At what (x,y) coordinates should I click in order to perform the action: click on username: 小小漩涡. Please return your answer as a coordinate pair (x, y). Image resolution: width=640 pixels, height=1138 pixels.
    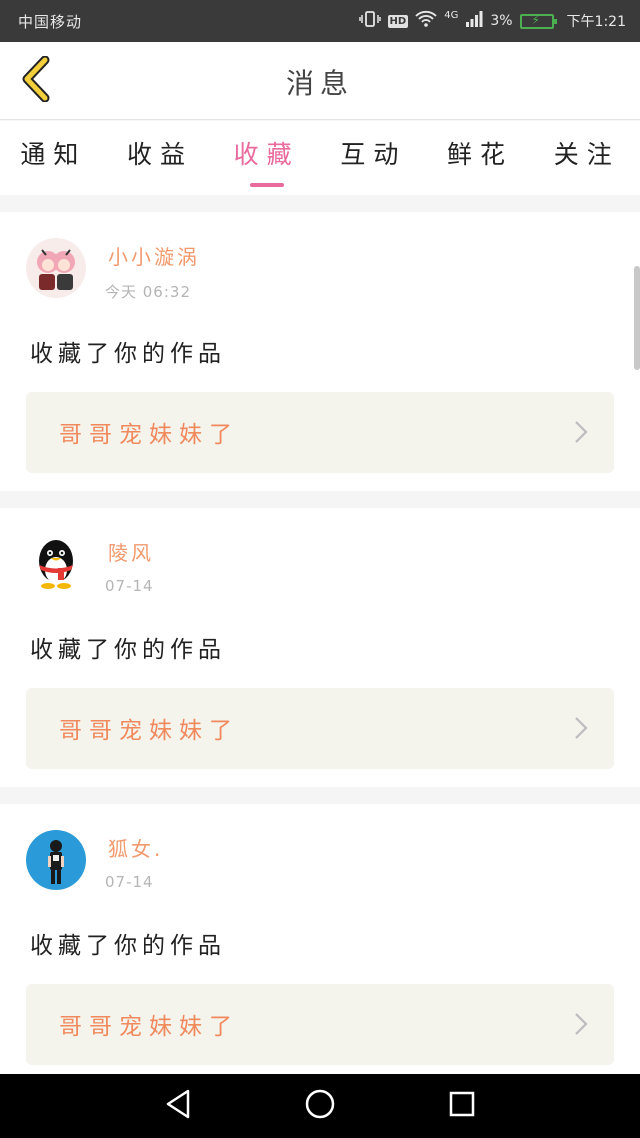
    Looking at the image, I should click on (154, 255).